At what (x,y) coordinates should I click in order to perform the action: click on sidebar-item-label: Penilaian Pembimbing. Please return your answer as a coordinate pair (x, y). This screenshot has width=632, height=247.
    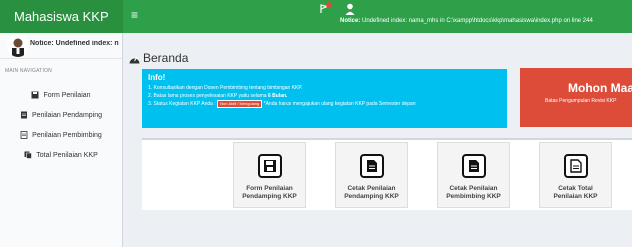
    Looking at the image, I should click on (67, 135).